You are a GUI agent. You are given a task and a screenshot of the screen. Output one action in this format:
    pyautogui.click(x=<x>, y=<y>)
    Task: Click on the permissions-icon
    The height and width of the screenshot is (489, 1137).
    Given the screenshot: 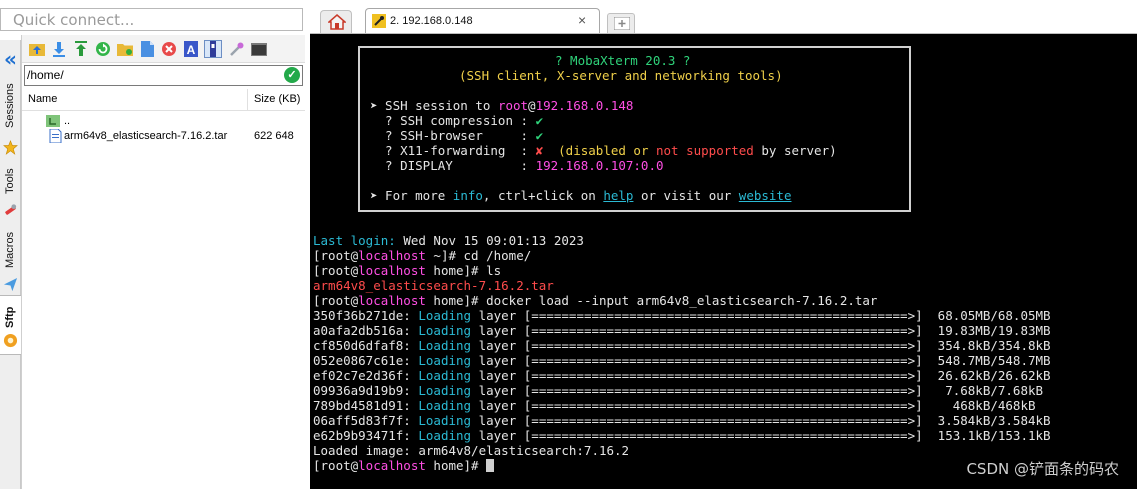 What is the action you would take?
    pyautogui.click(x=237, y=49)
    